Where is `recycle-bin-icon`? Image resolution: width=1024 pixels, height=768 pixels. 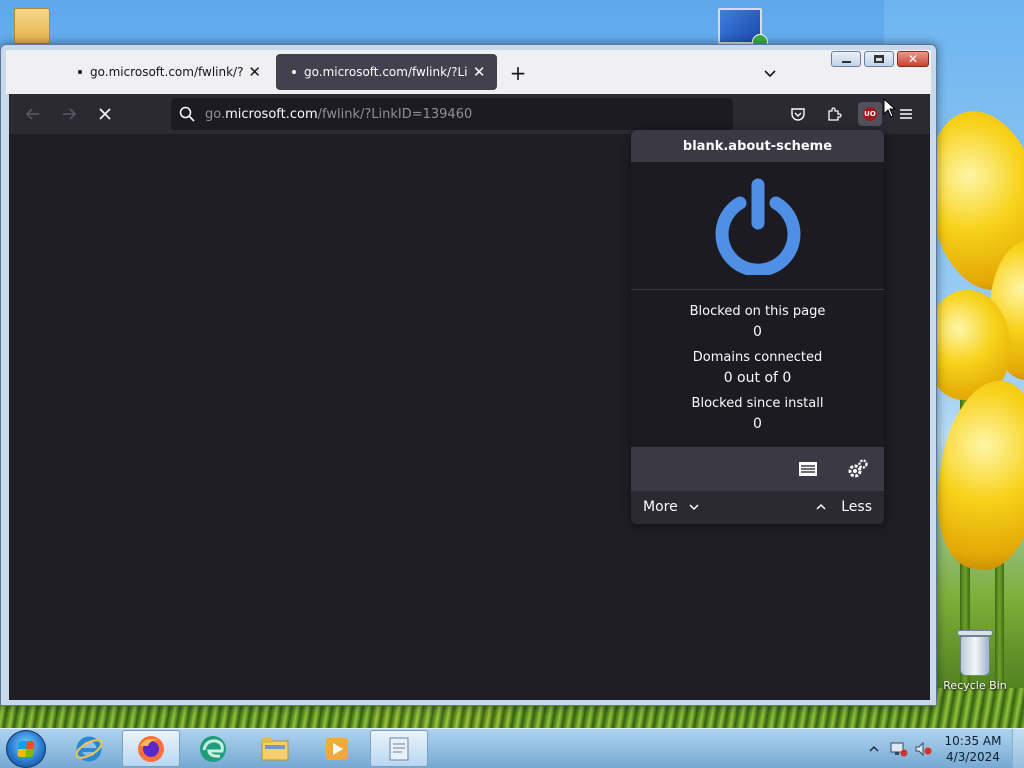 recycle-bin-icon is located at coordinates (975, 656).